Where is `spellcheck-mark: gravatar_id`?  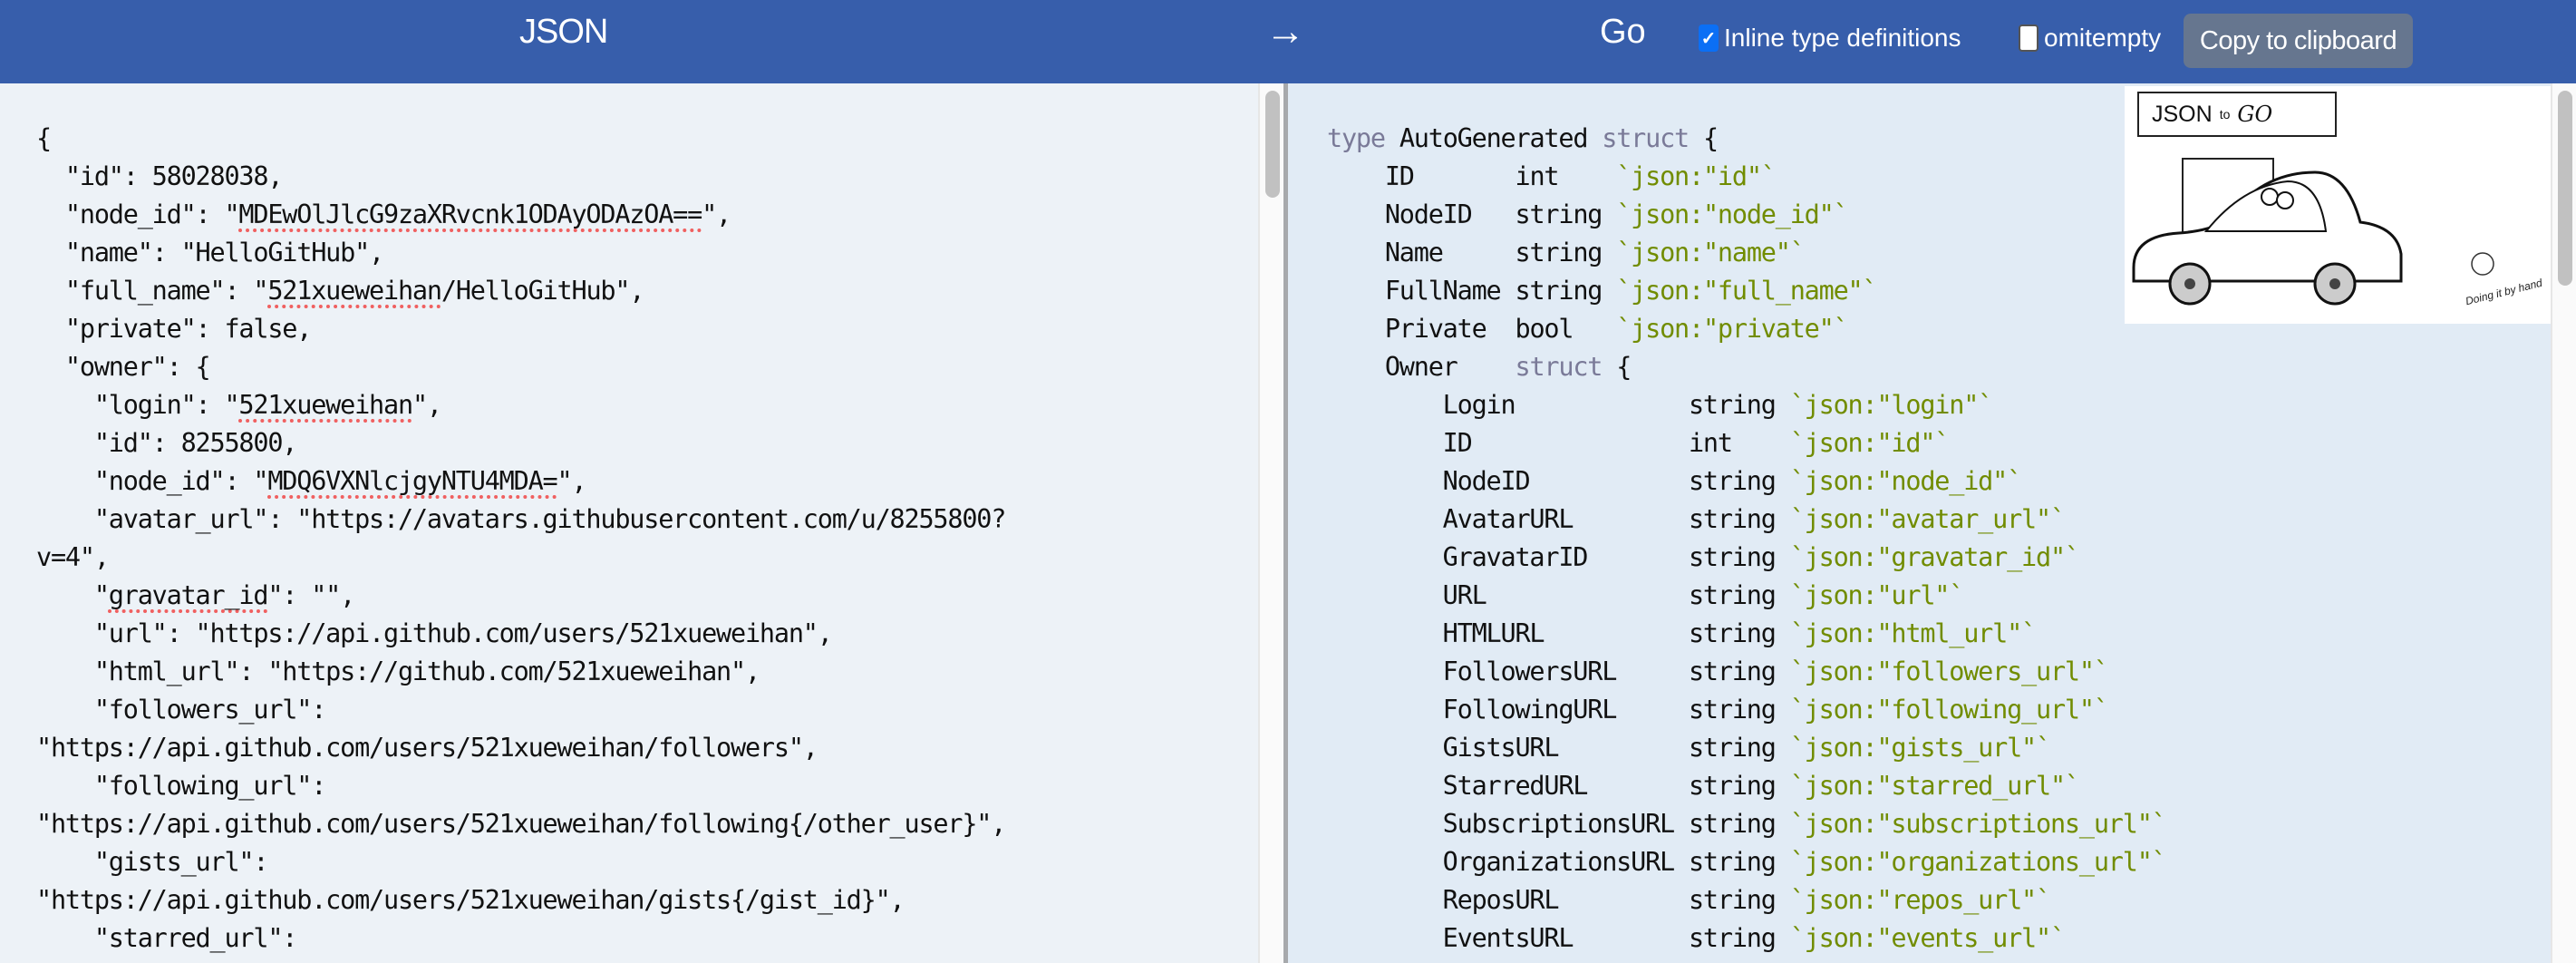
spellcheck-mark: gravatar_id is located at coordinates (188, 595).